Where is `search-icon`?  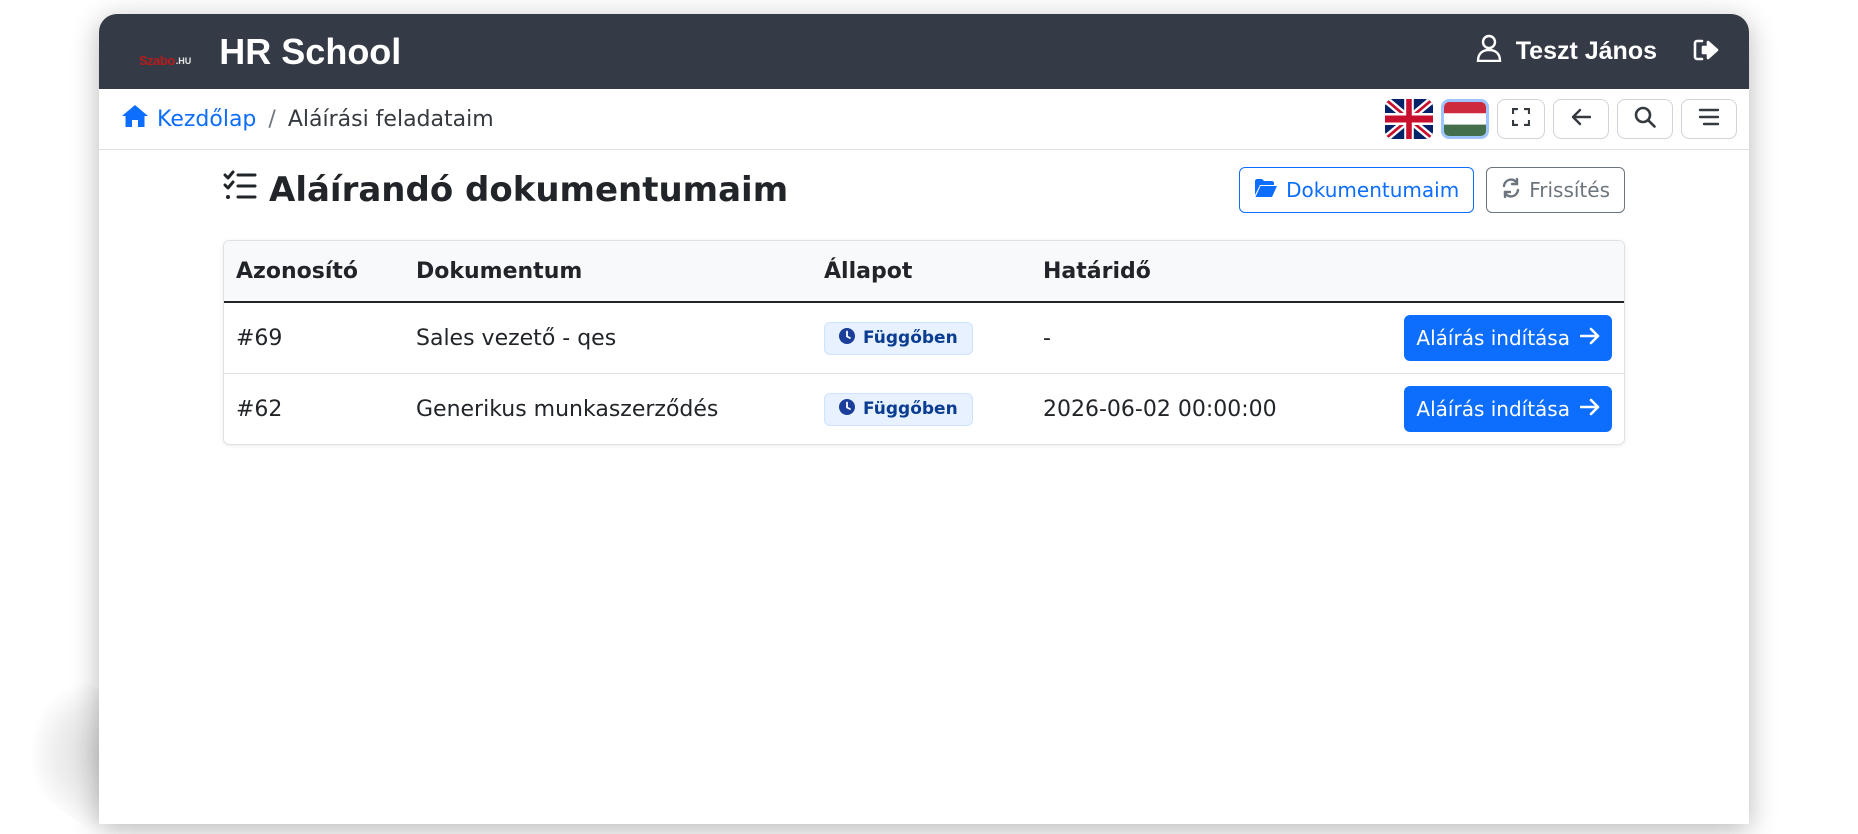 search-icon is located at coordinates (1645, 119).